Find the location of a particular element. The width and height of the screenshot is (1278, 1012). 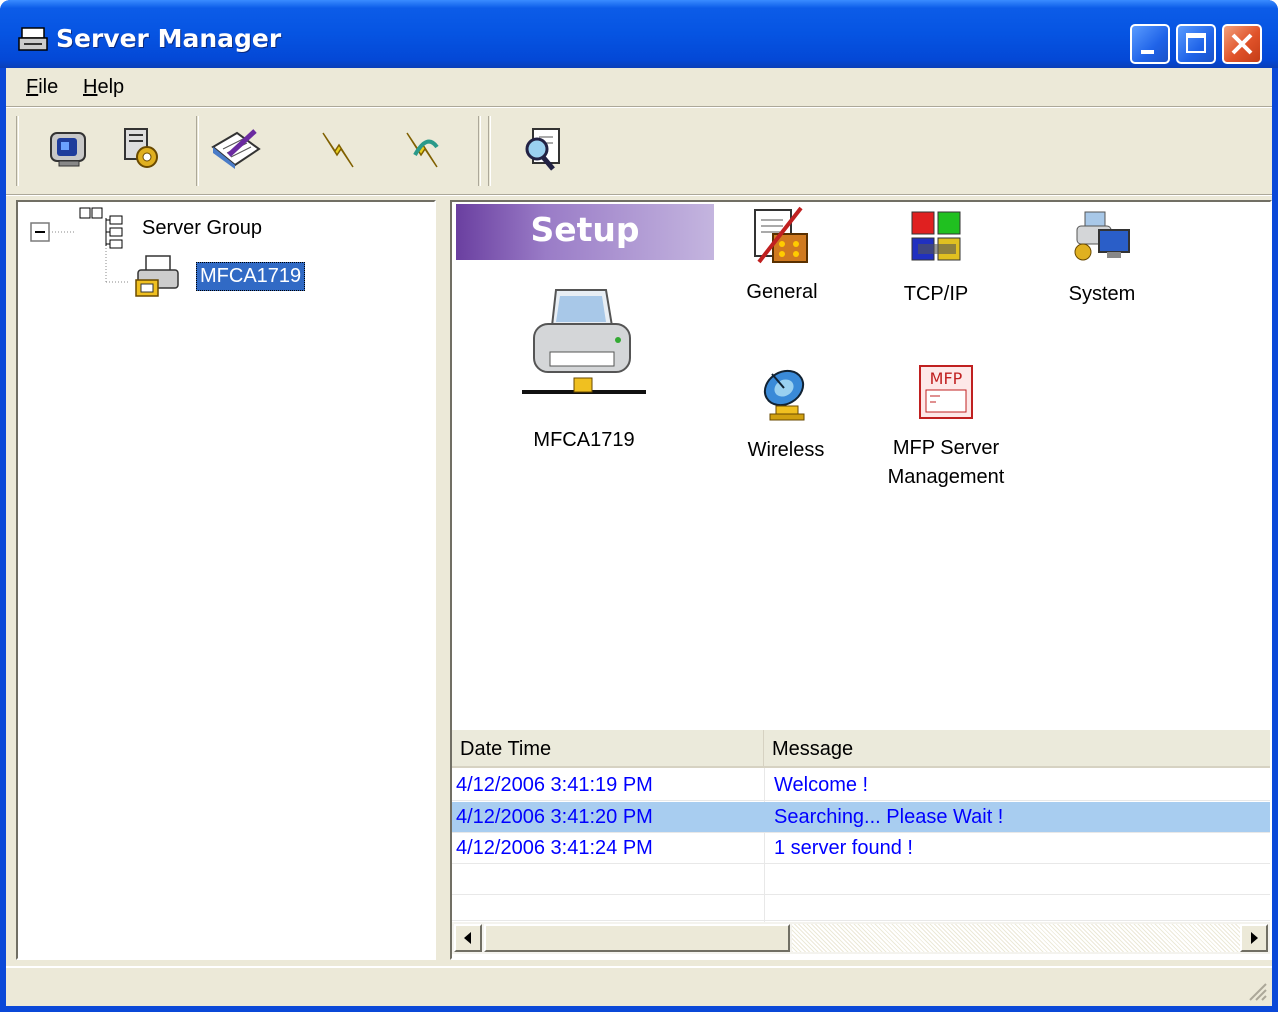

log-row: 4/12/2006 3:41:24 PM 1 server found ! is located at coordinates (861, 848).